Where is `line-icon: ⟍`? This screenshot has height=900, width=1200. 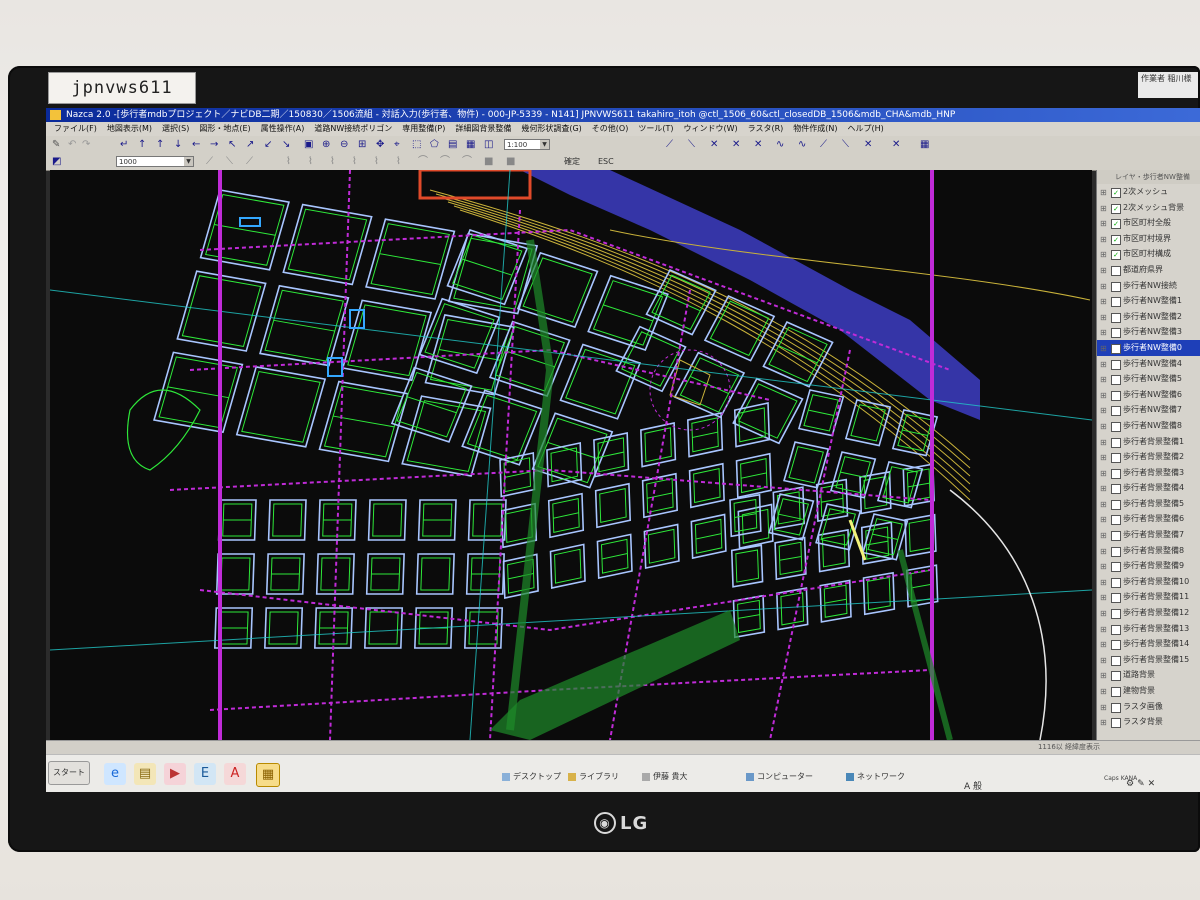 line-icon: ⟍ is located at coordinates (229, 161).